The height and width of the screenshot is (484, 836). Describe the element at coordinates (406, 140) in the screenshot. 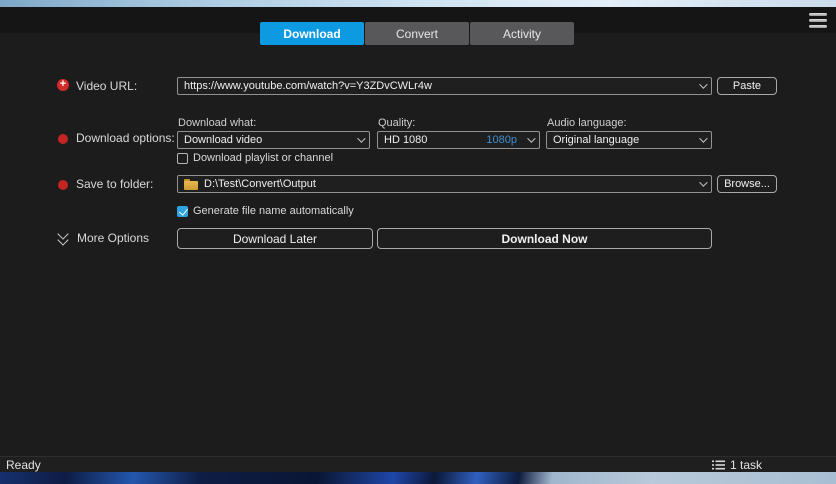

I see `quality-value: HD 1080` at that location.